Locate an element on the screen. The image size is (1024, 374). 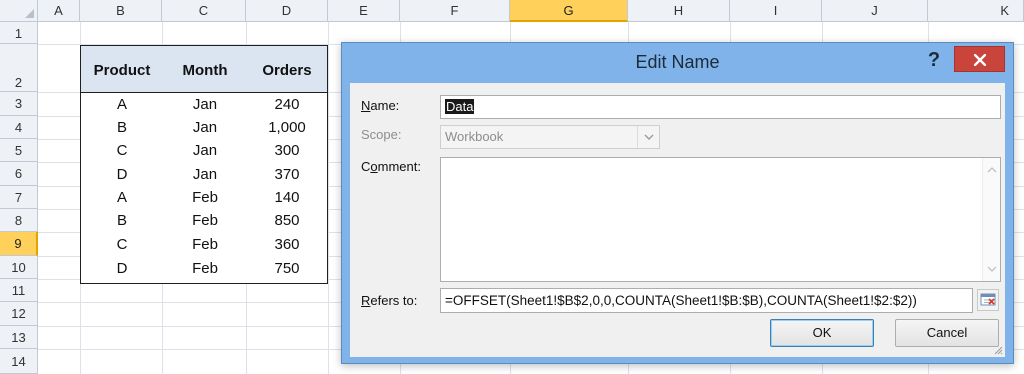
dialog-titlebar: Edit Name ? is located at coordinates (677, 63).